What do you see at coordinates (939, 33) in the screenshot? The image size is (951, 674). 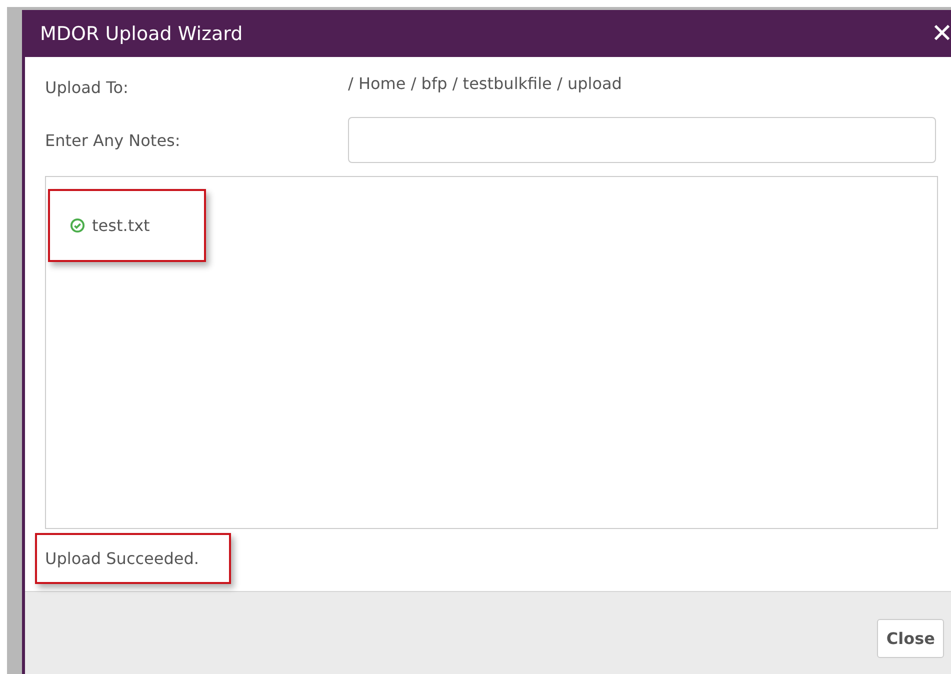 I see `close-button: ✕` at bounding box center [939, 33].